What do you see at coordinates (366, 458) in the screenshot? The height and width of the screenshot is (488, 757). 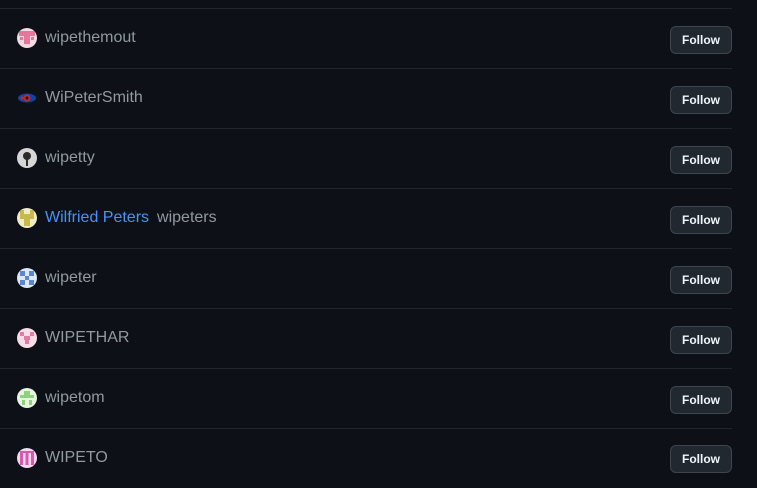 I see `user-row: WIPETO Follow` at bounding box center [366, 458].